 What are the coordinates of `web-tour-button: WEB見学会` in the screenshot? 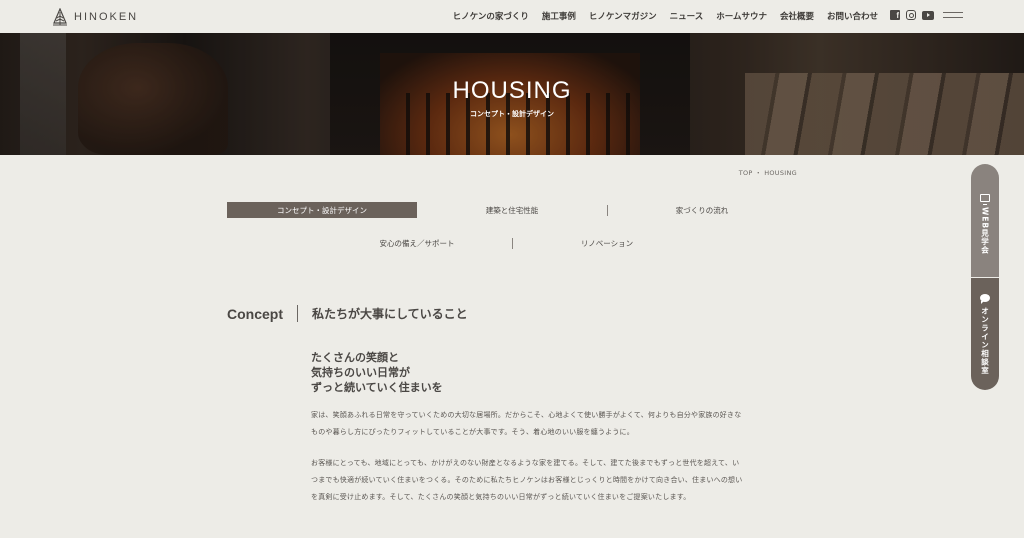 It's located at (985, 220).